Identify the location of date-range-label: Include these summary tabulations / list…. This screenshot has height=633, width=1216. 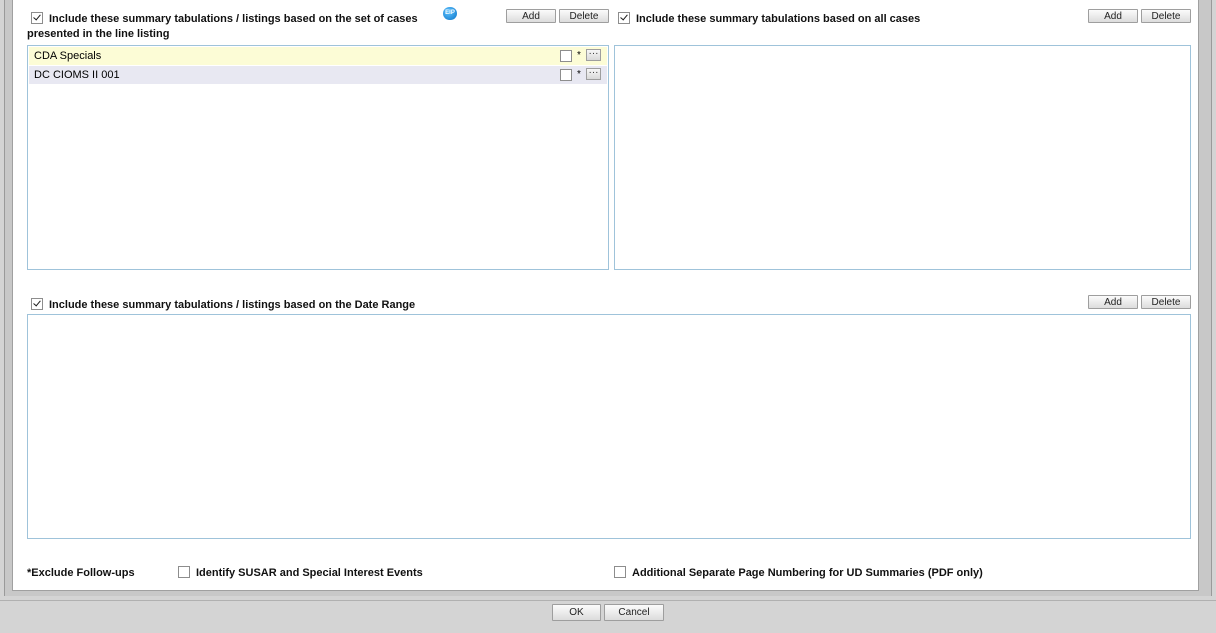
(232, 305).